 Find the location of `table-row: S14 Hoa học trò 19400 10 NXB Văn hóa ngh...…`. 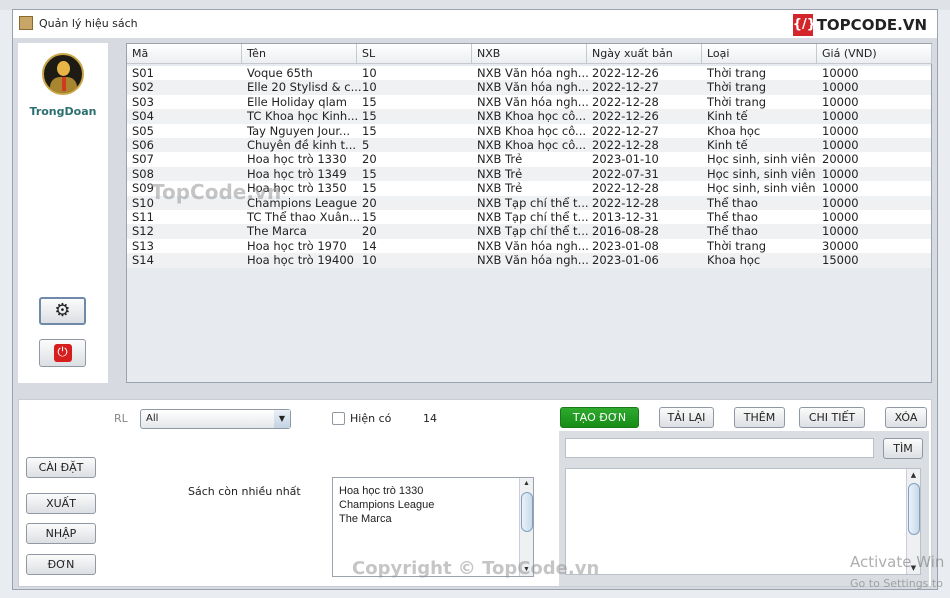

table-row: S14 Hoa học trò 19400 10 NXB Văn hóa ngh...… is located at coordinates (529, 260).